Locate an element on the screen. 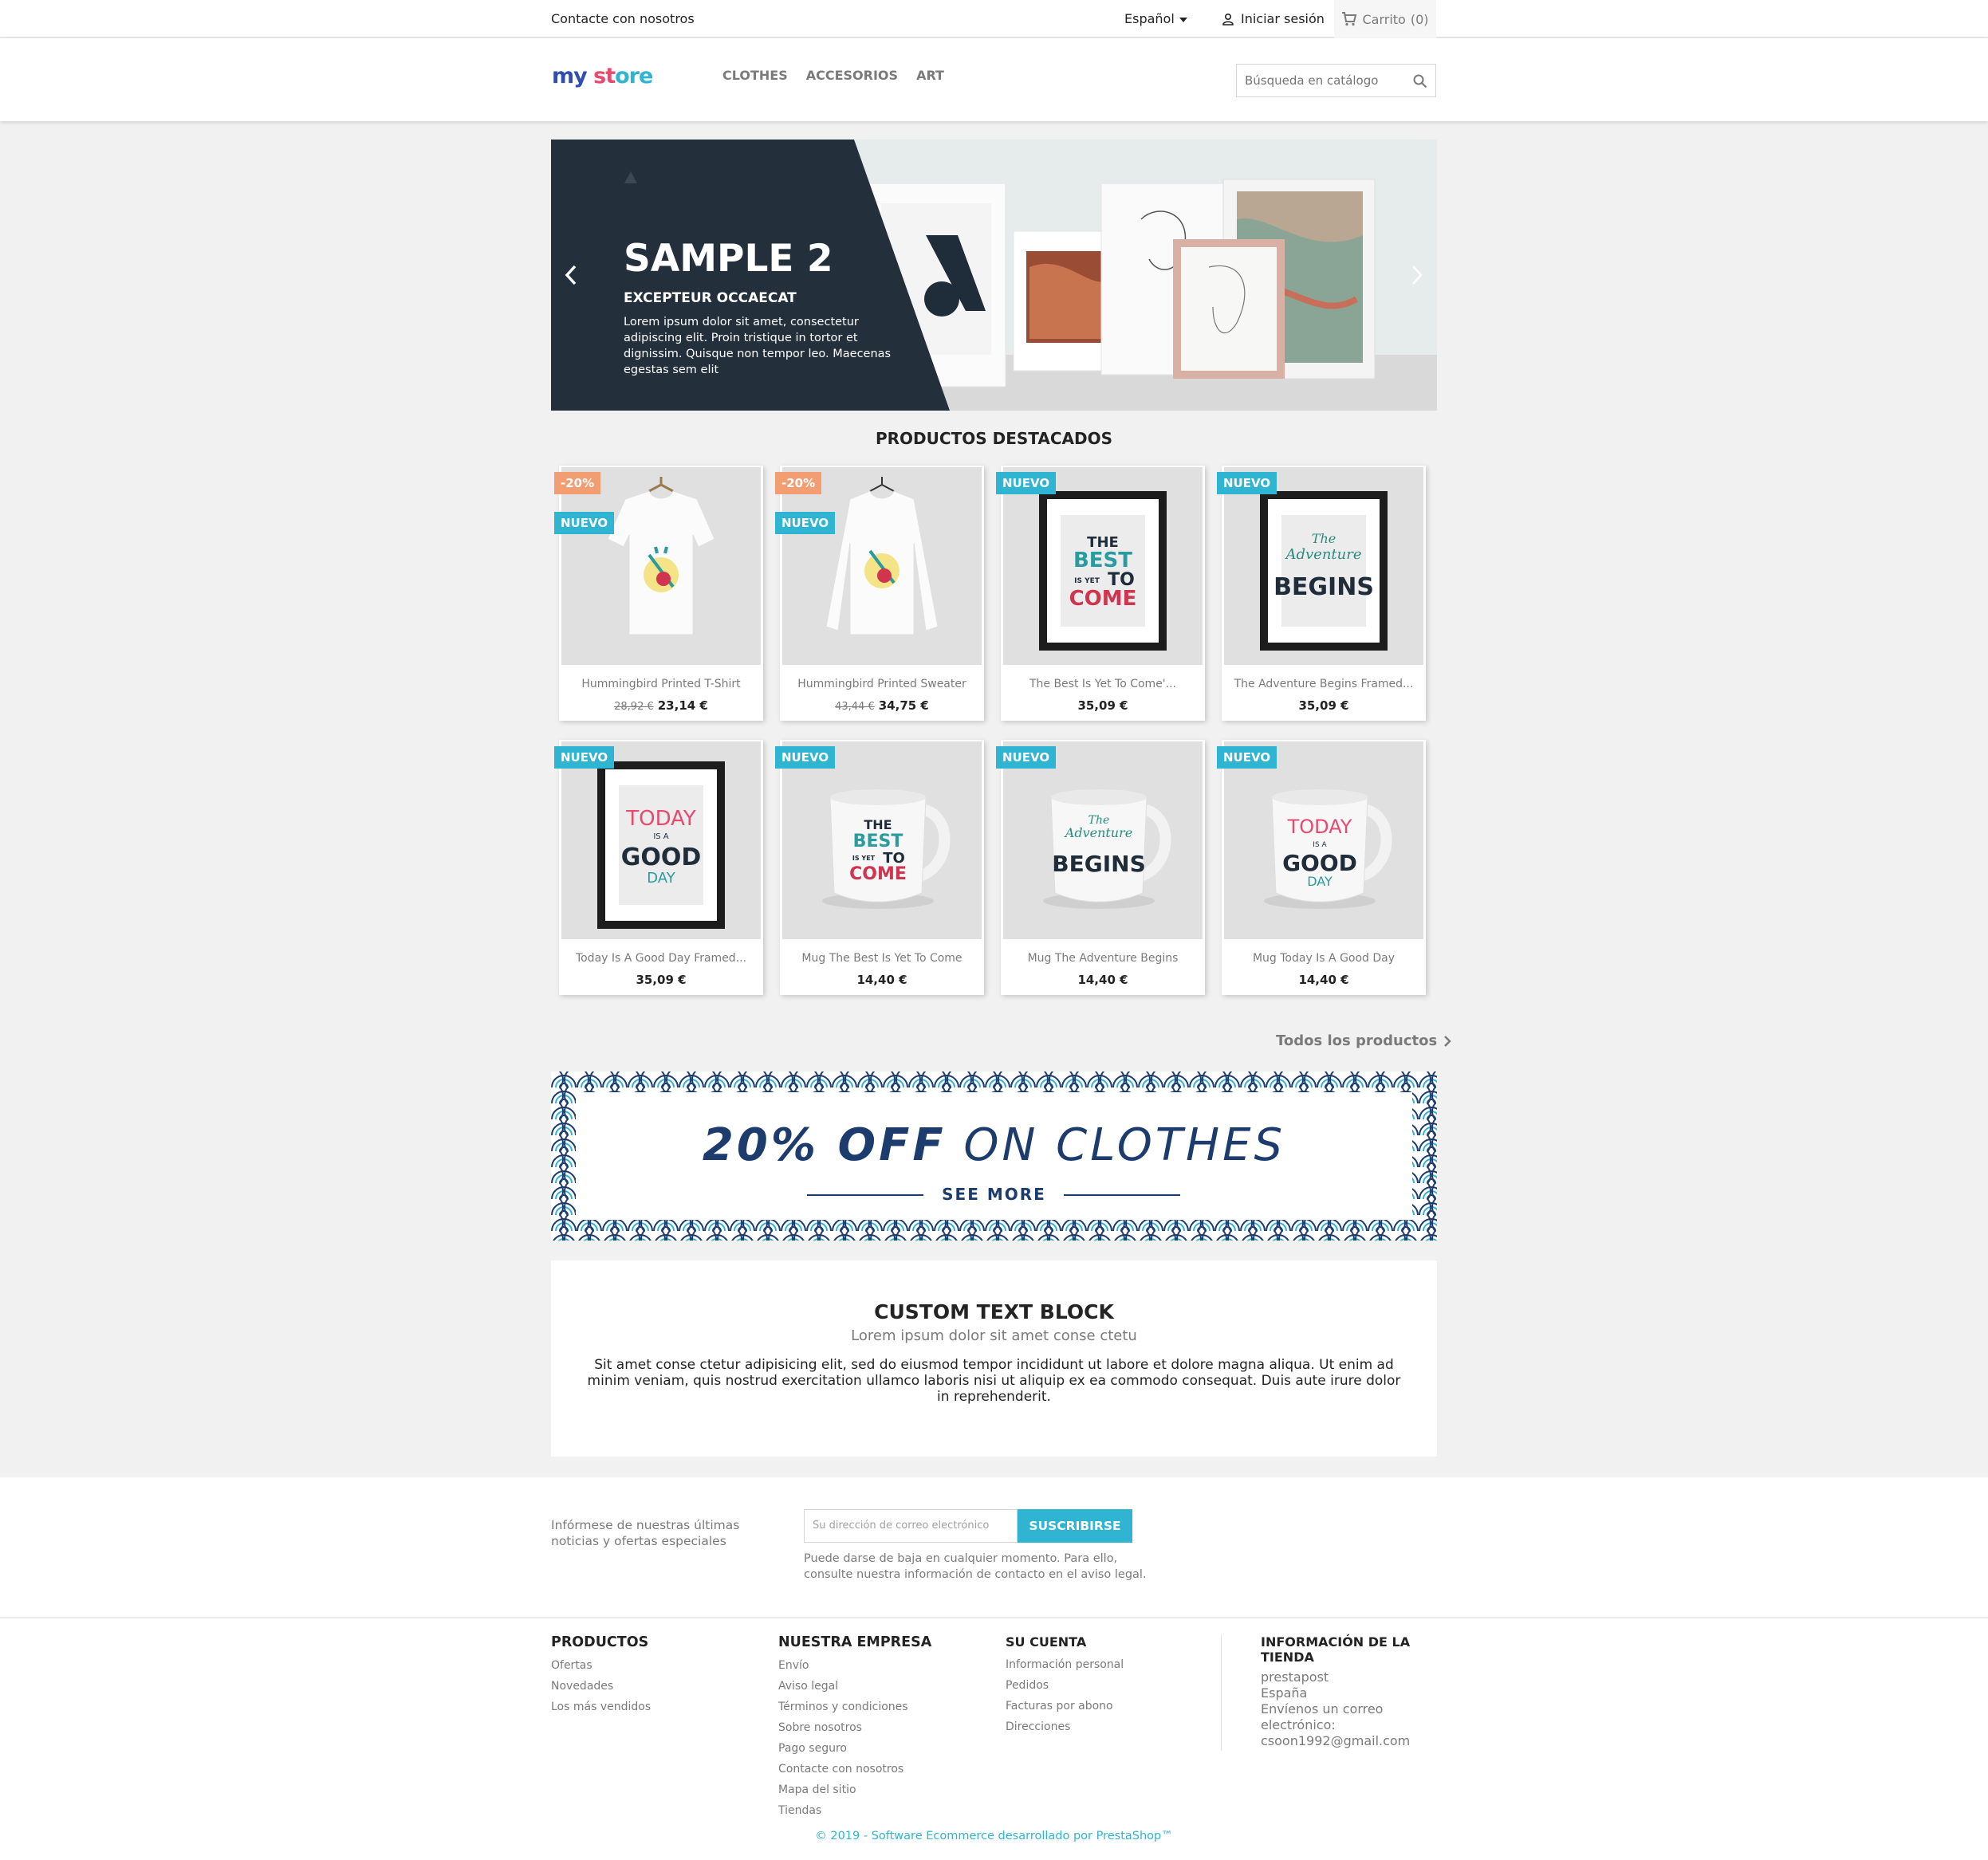 This screenshot has width=1988, height=1860. art-text: DAY is located at coordinates (661, 878).